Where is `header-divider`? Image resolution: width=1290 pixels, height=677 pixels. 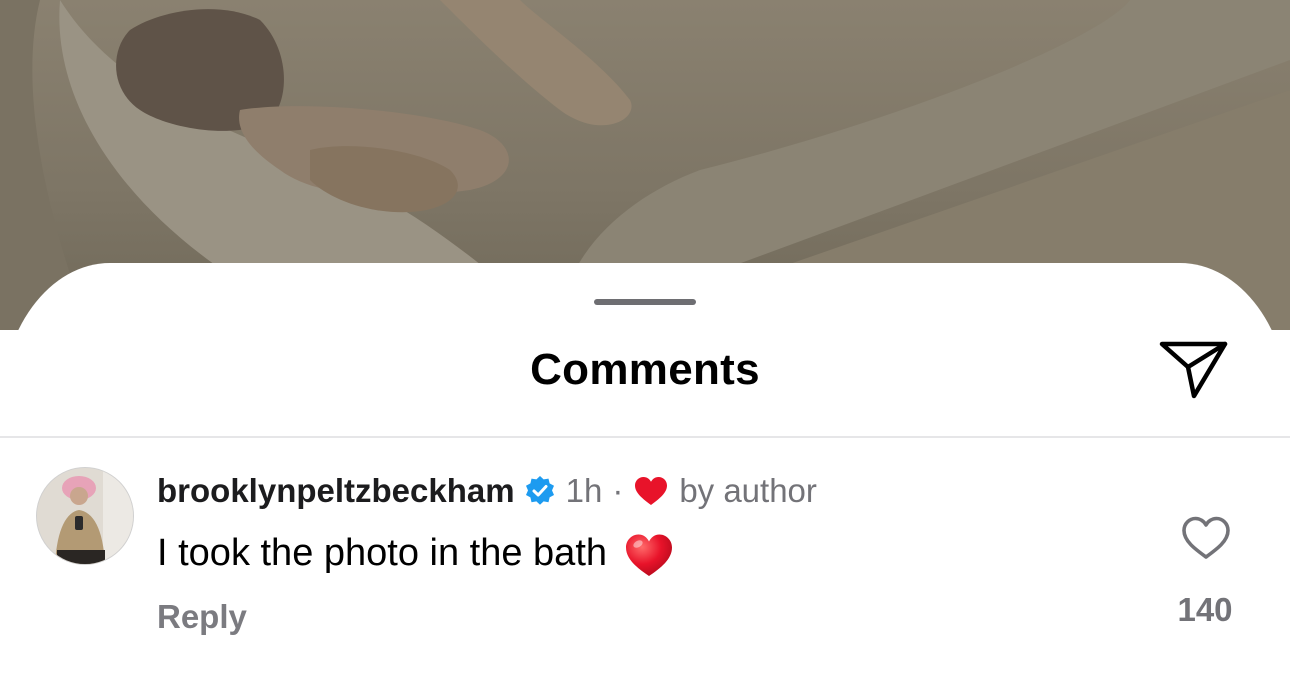
header-divider is located at coordinates (645, 437).